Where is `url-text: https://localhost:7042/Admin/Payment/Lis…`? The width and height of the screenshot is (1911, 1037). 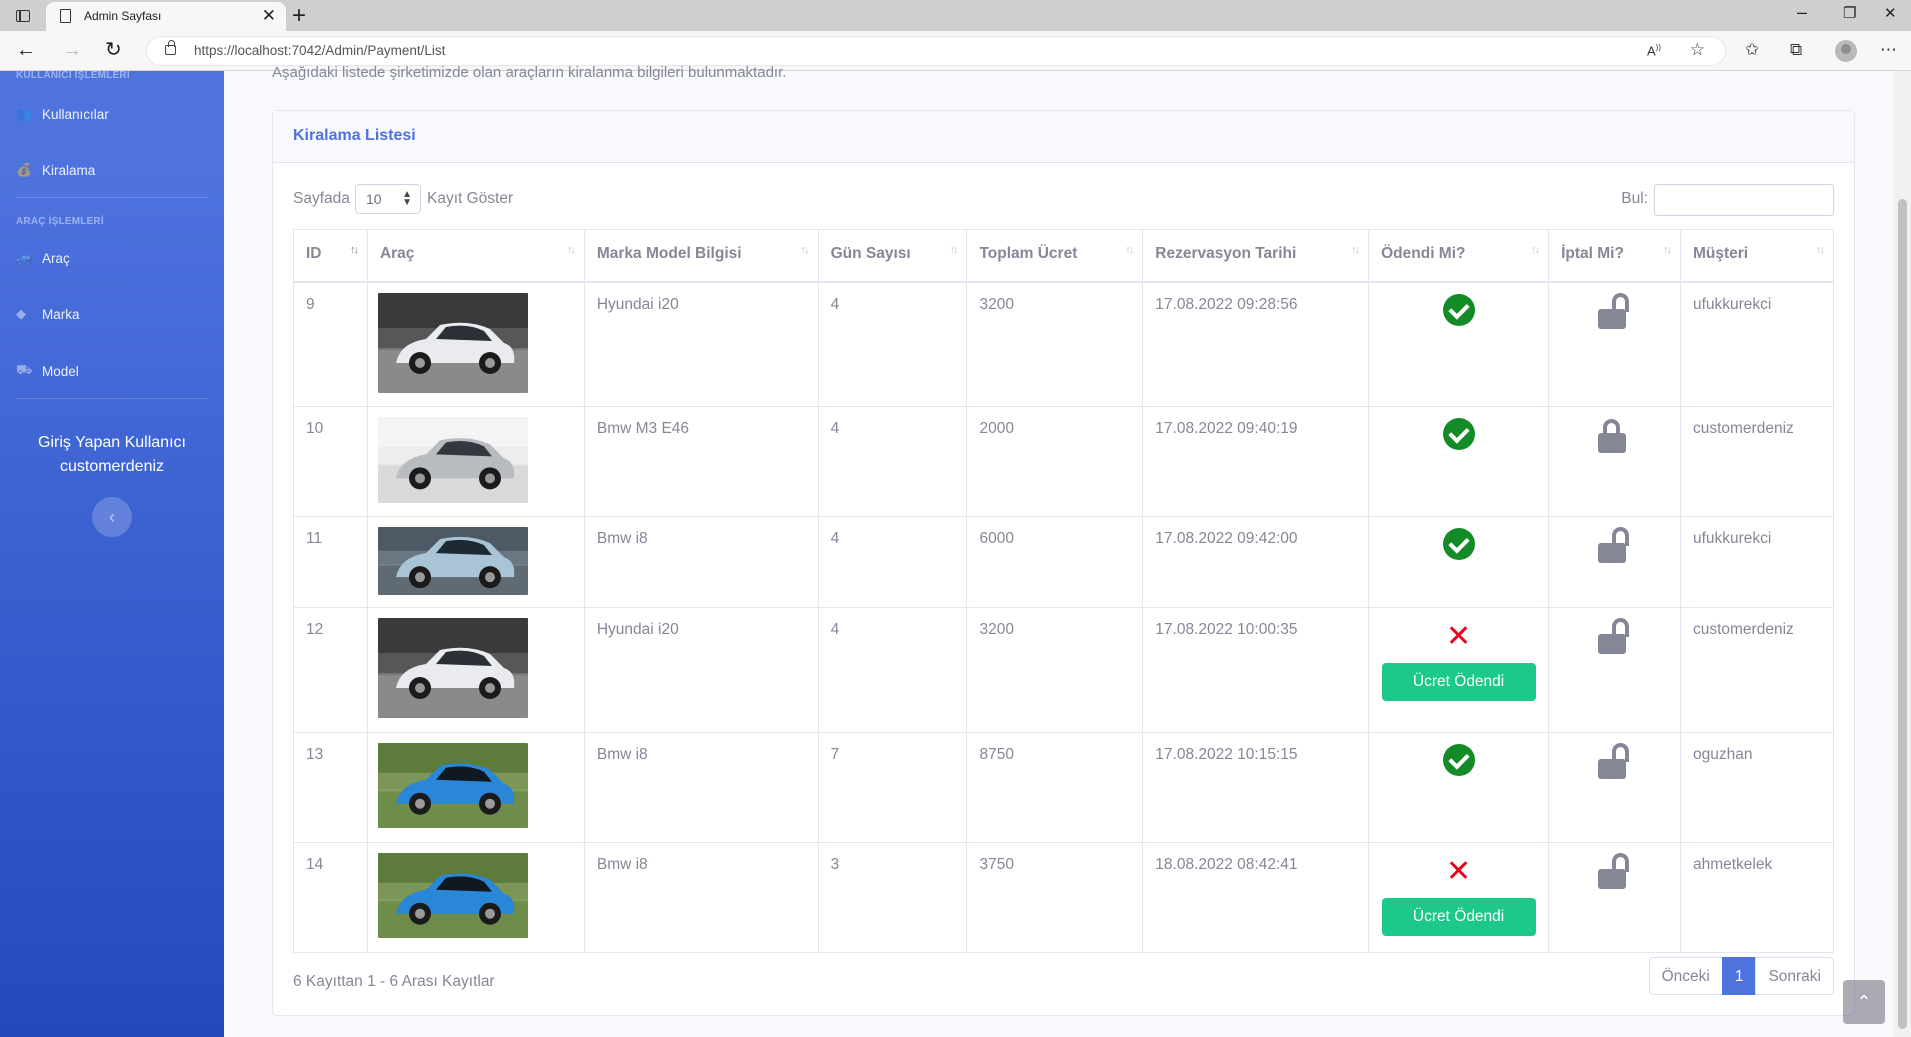
url-text: https://localhost:7042/Admin/Payment/Lis… is located at coordinates (320, 50).